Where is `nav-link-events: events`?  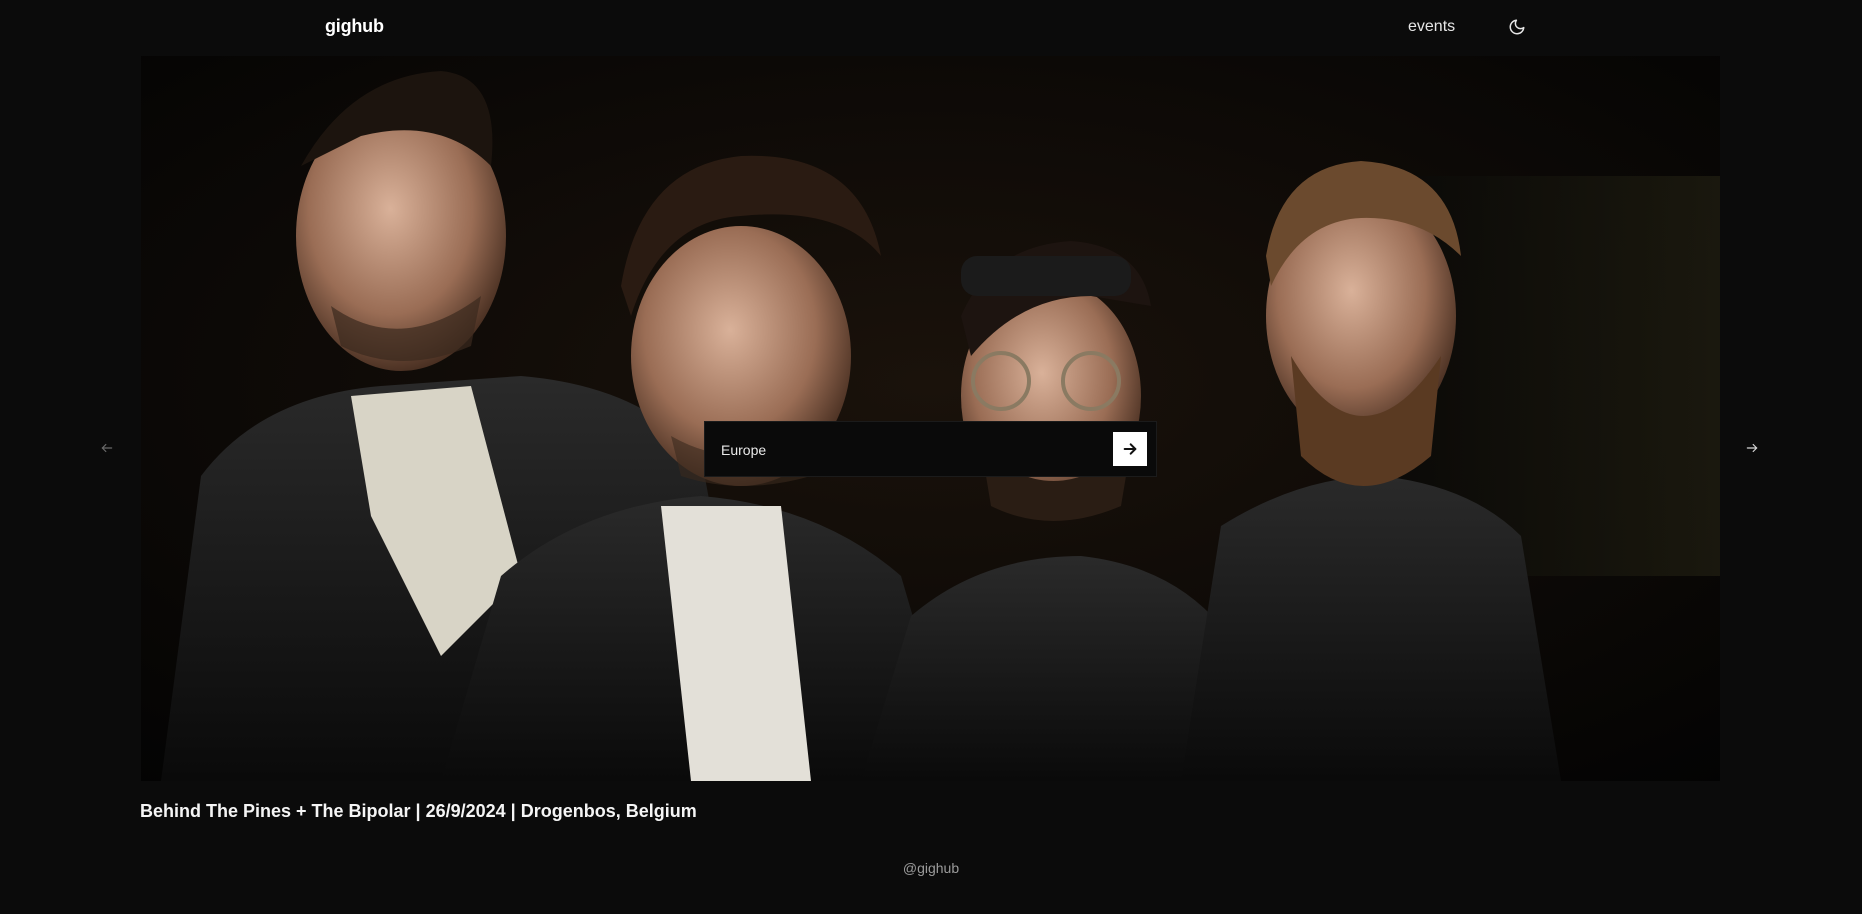 nav-link-events: events is located at coordinates (1431, 27).